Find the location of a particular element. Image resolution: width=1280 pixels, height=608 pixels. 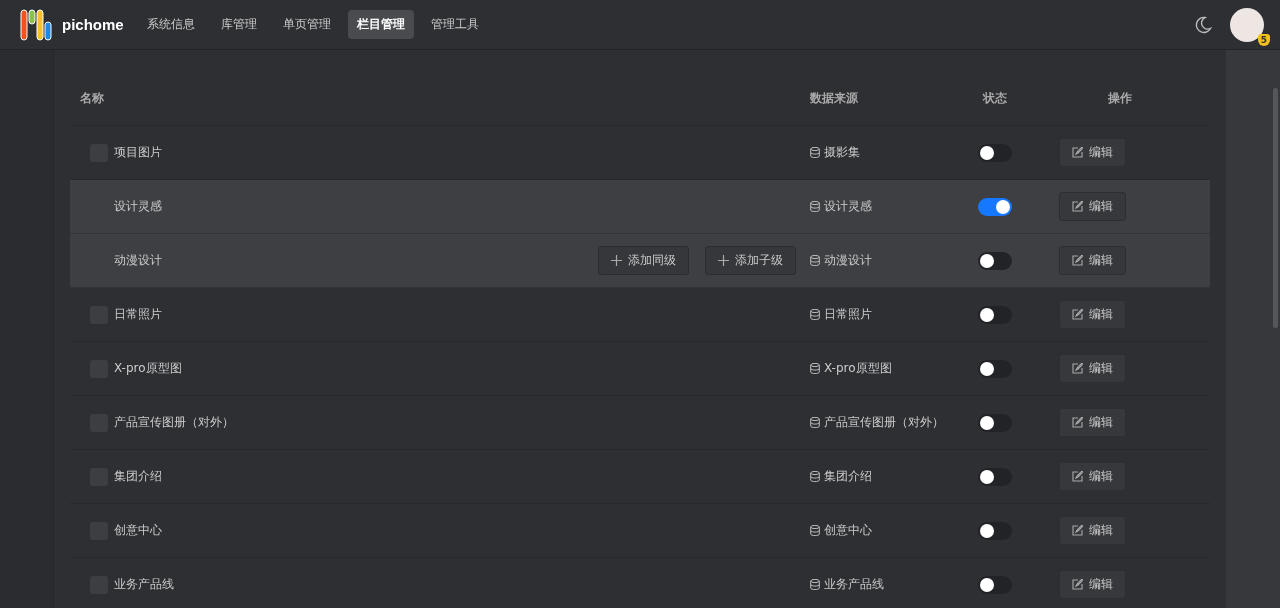

add-button: 添加子级 is located at coordinates (750, 260).